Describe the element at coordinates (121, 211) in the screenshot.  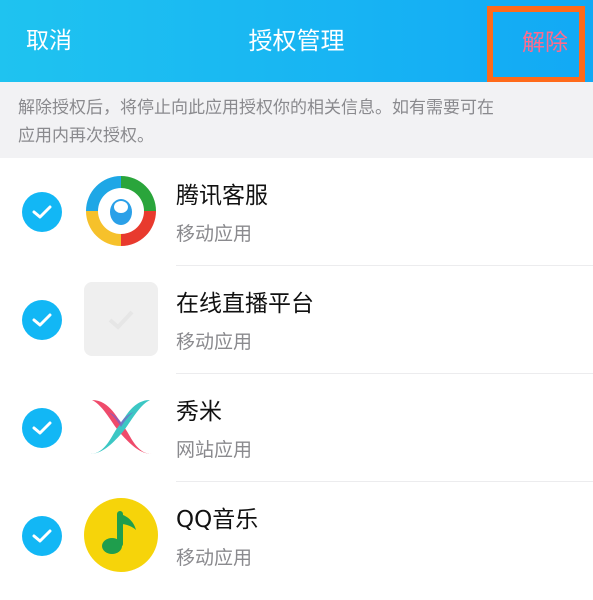
I see `tencent-support-icon` at that location.